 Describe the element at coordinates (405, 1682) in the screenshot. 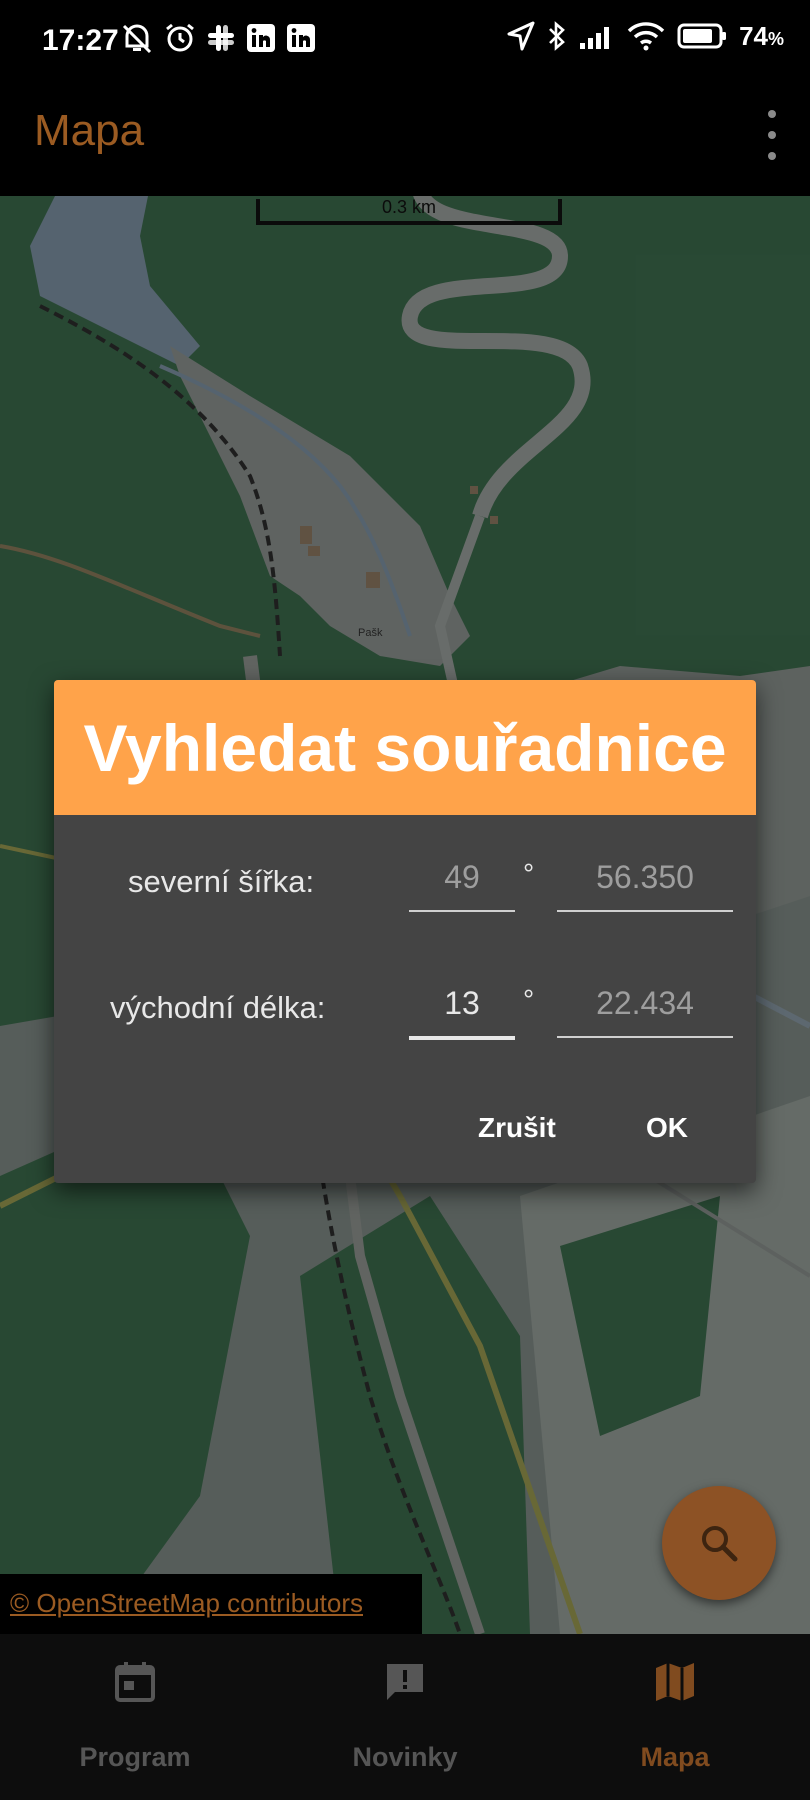

I see `announcement-icon` at that location.